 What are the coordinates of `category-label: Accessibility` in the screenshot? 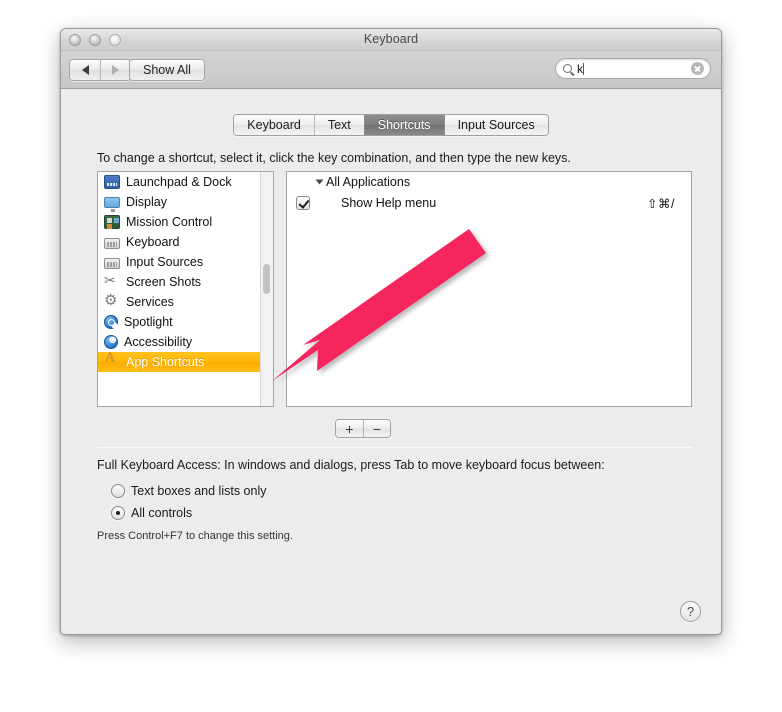 It's located at (158, 342).